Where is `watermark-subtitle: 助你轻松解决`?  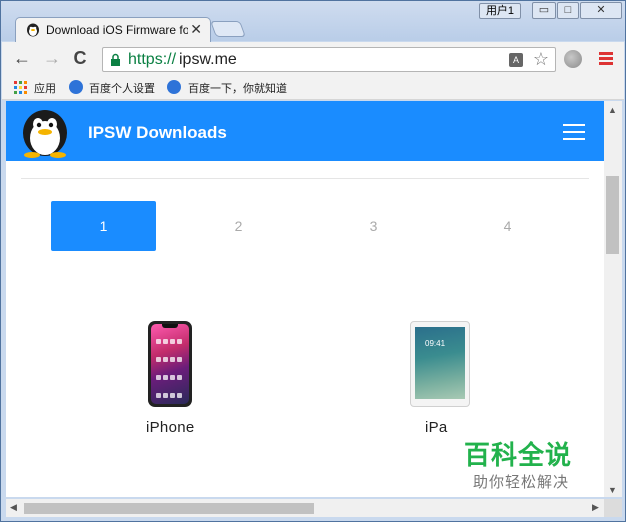
watermark-subtitle: 助你轻松解决 is located at coordinates (521, 482).